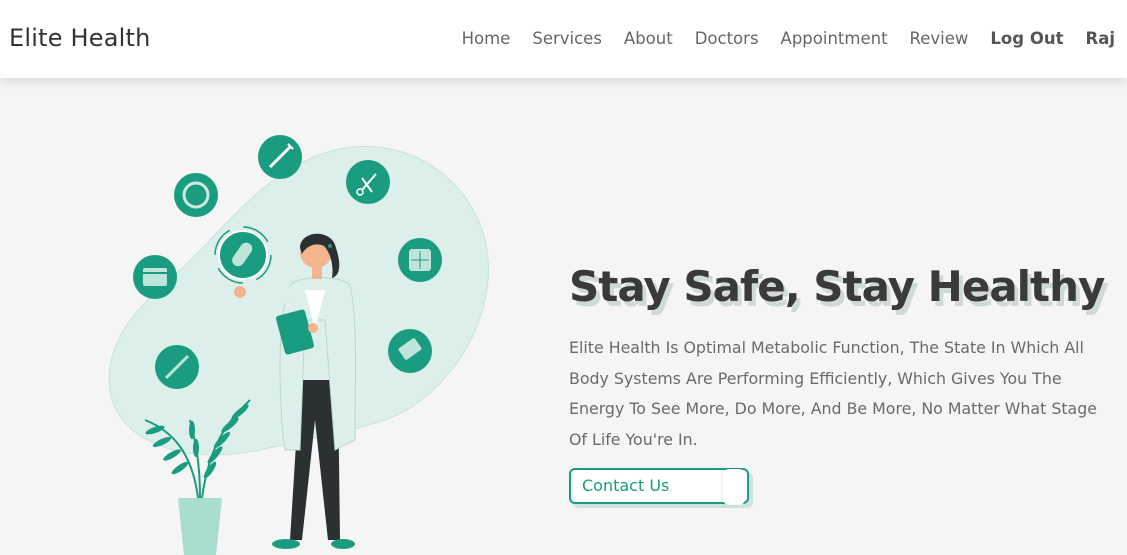  What do you see at coordinates (648, 38) in the screenshot?
I see `nav-about: About` at bounding box center [648, 38].